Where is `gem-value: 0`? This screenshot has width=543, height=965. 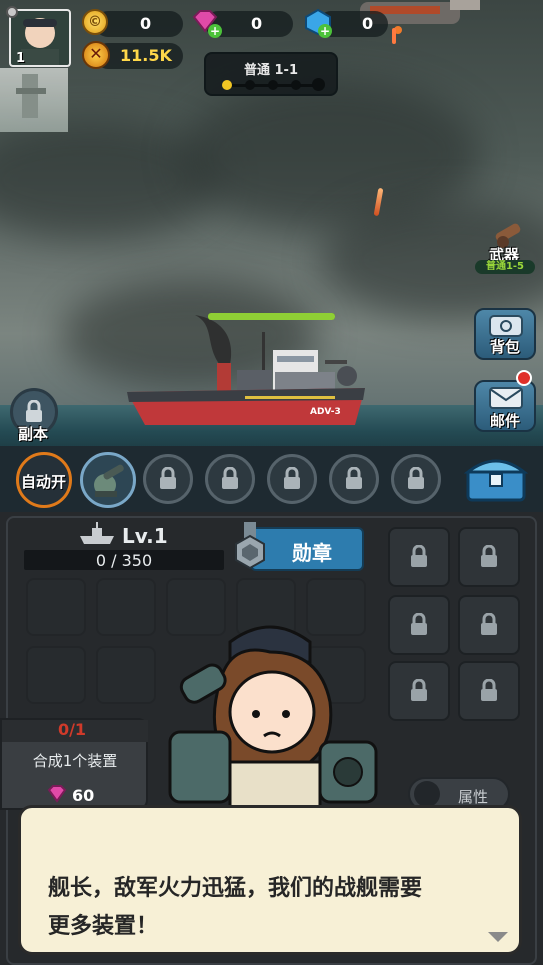
gem-value: 0 is located at coordinates (257, 23).